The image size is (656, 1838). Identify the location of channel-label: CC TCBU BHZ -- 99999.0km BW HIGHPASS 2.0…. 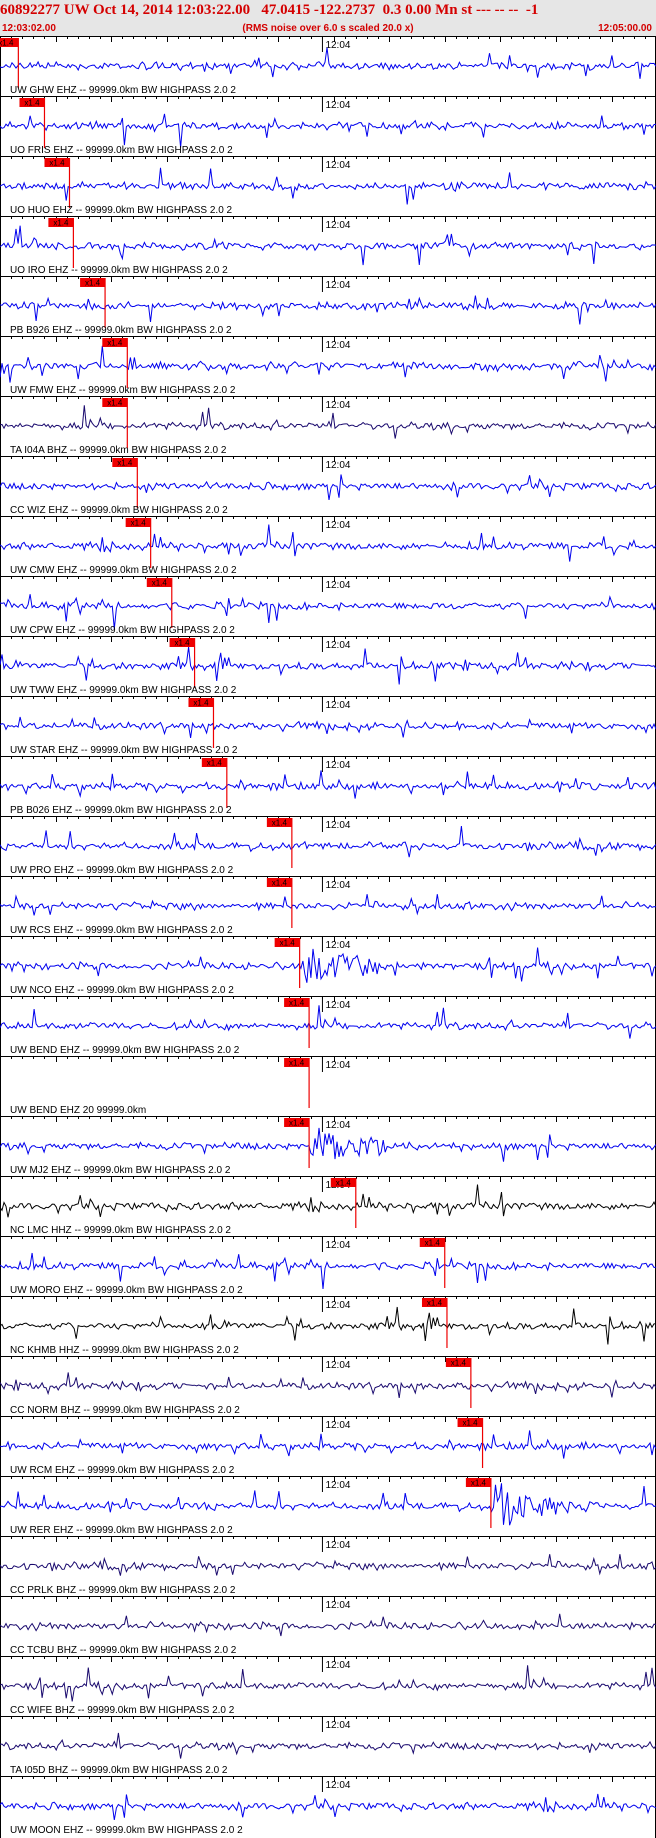
(123, 1650).